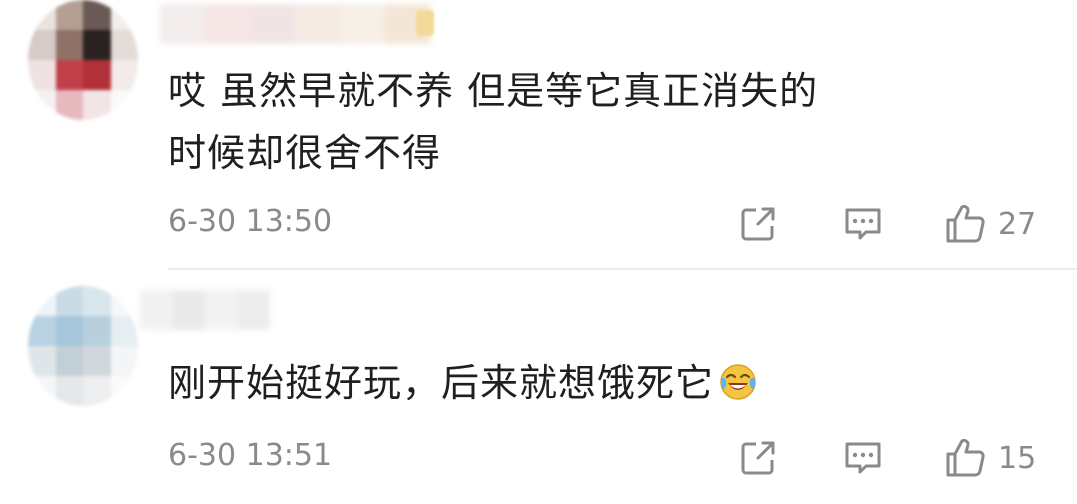 This screenshot has width=1077, height=504. I want to click on like-button: 27, so click(990, 224).